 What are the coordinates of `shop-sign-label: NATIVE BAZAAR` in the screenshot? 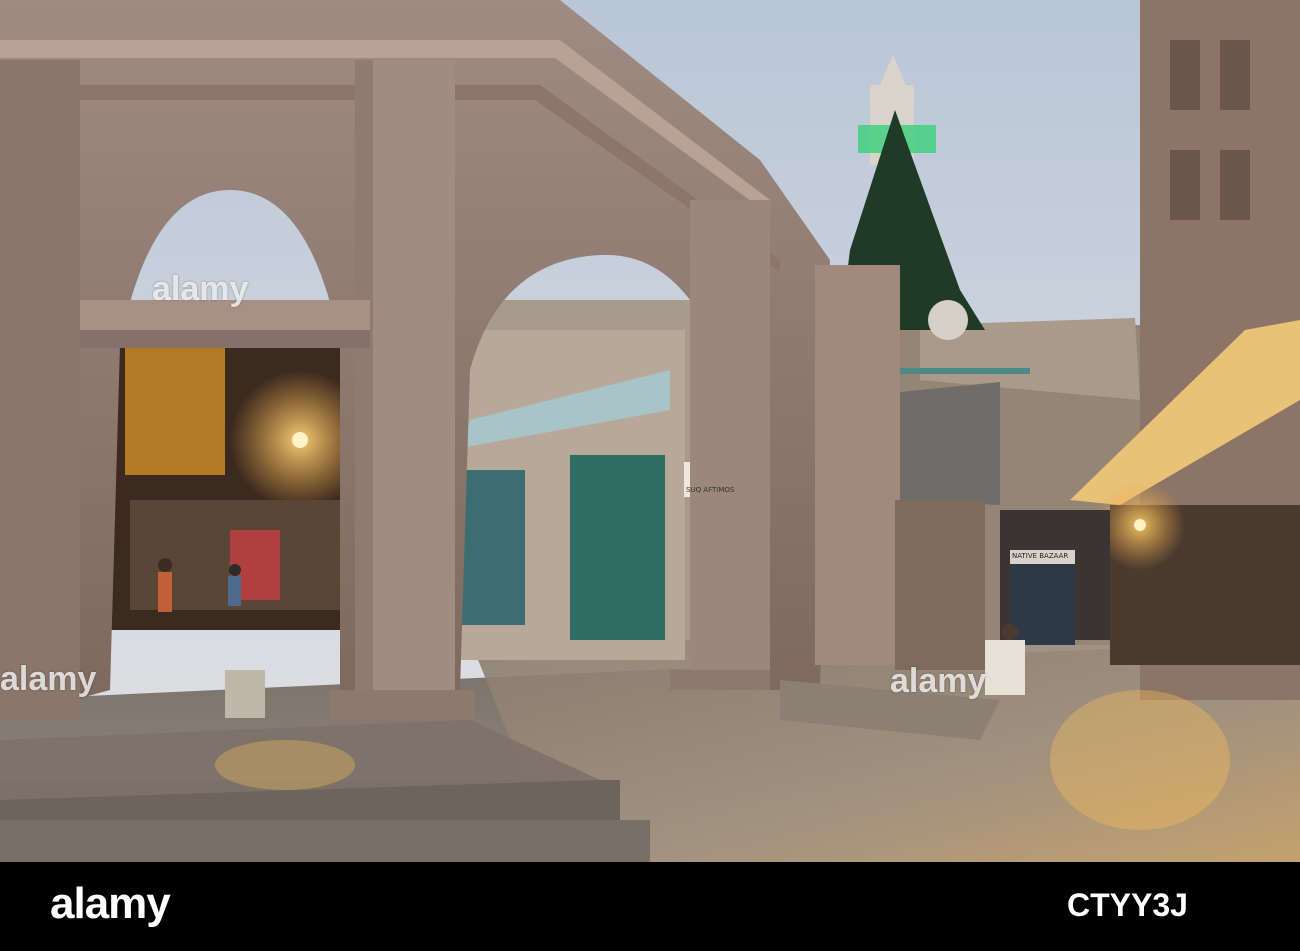 It's located at (1040, 556).